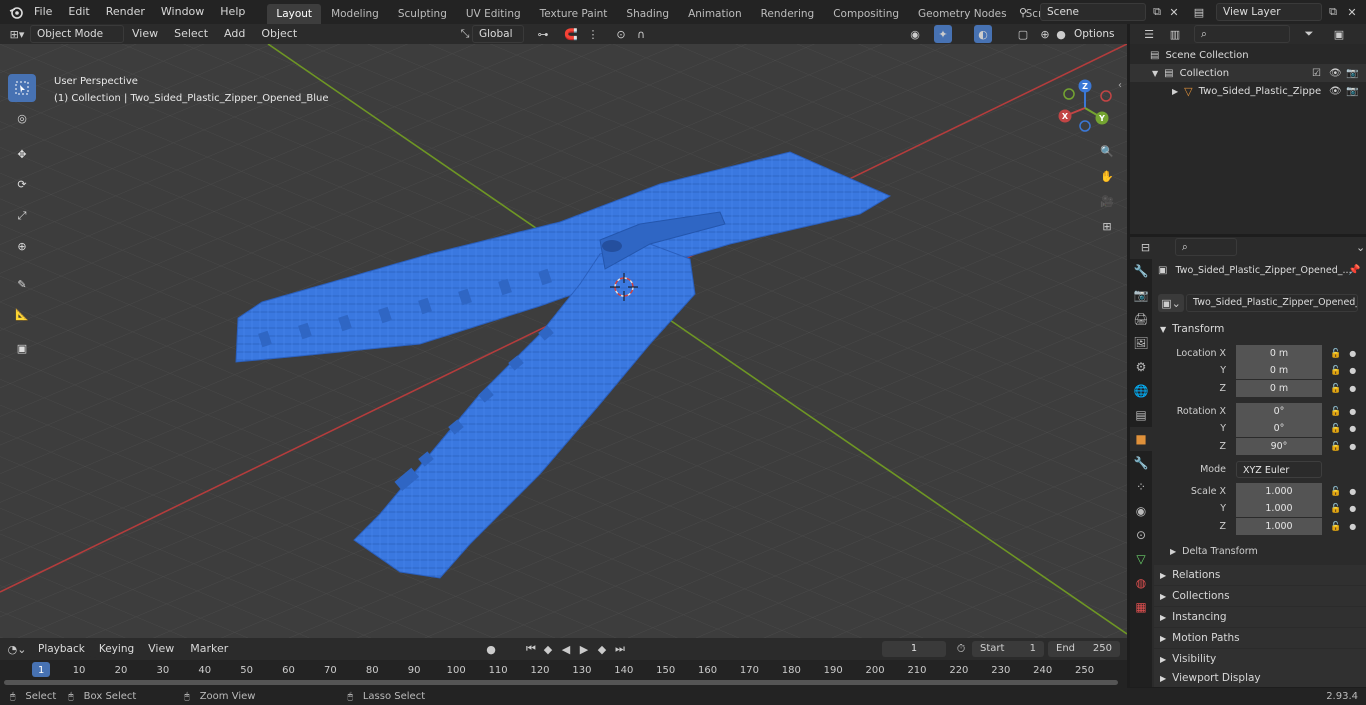 This screenshot has width=1366, height=705. What do you see at coordinates (866, 14) in the screenshot?
I see `tab-compositing: Compositing` at bounding box center [866, 14].